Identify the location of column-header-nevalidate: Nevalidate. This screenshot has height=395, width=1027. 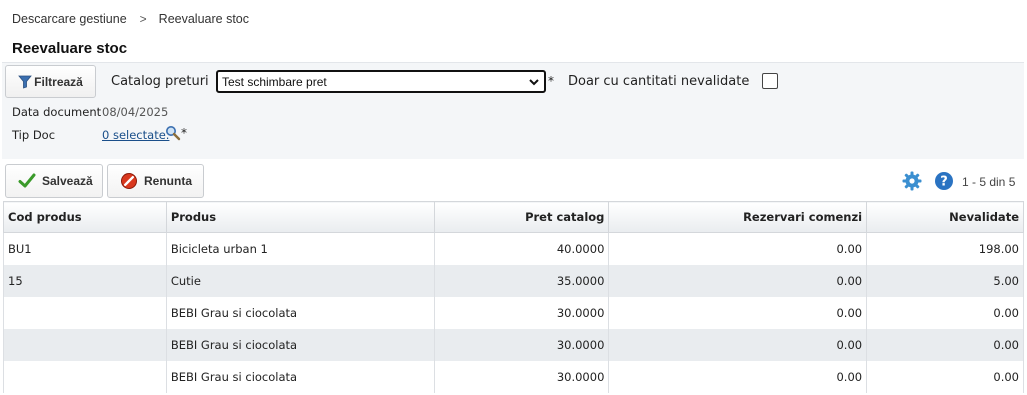
(945, 217).